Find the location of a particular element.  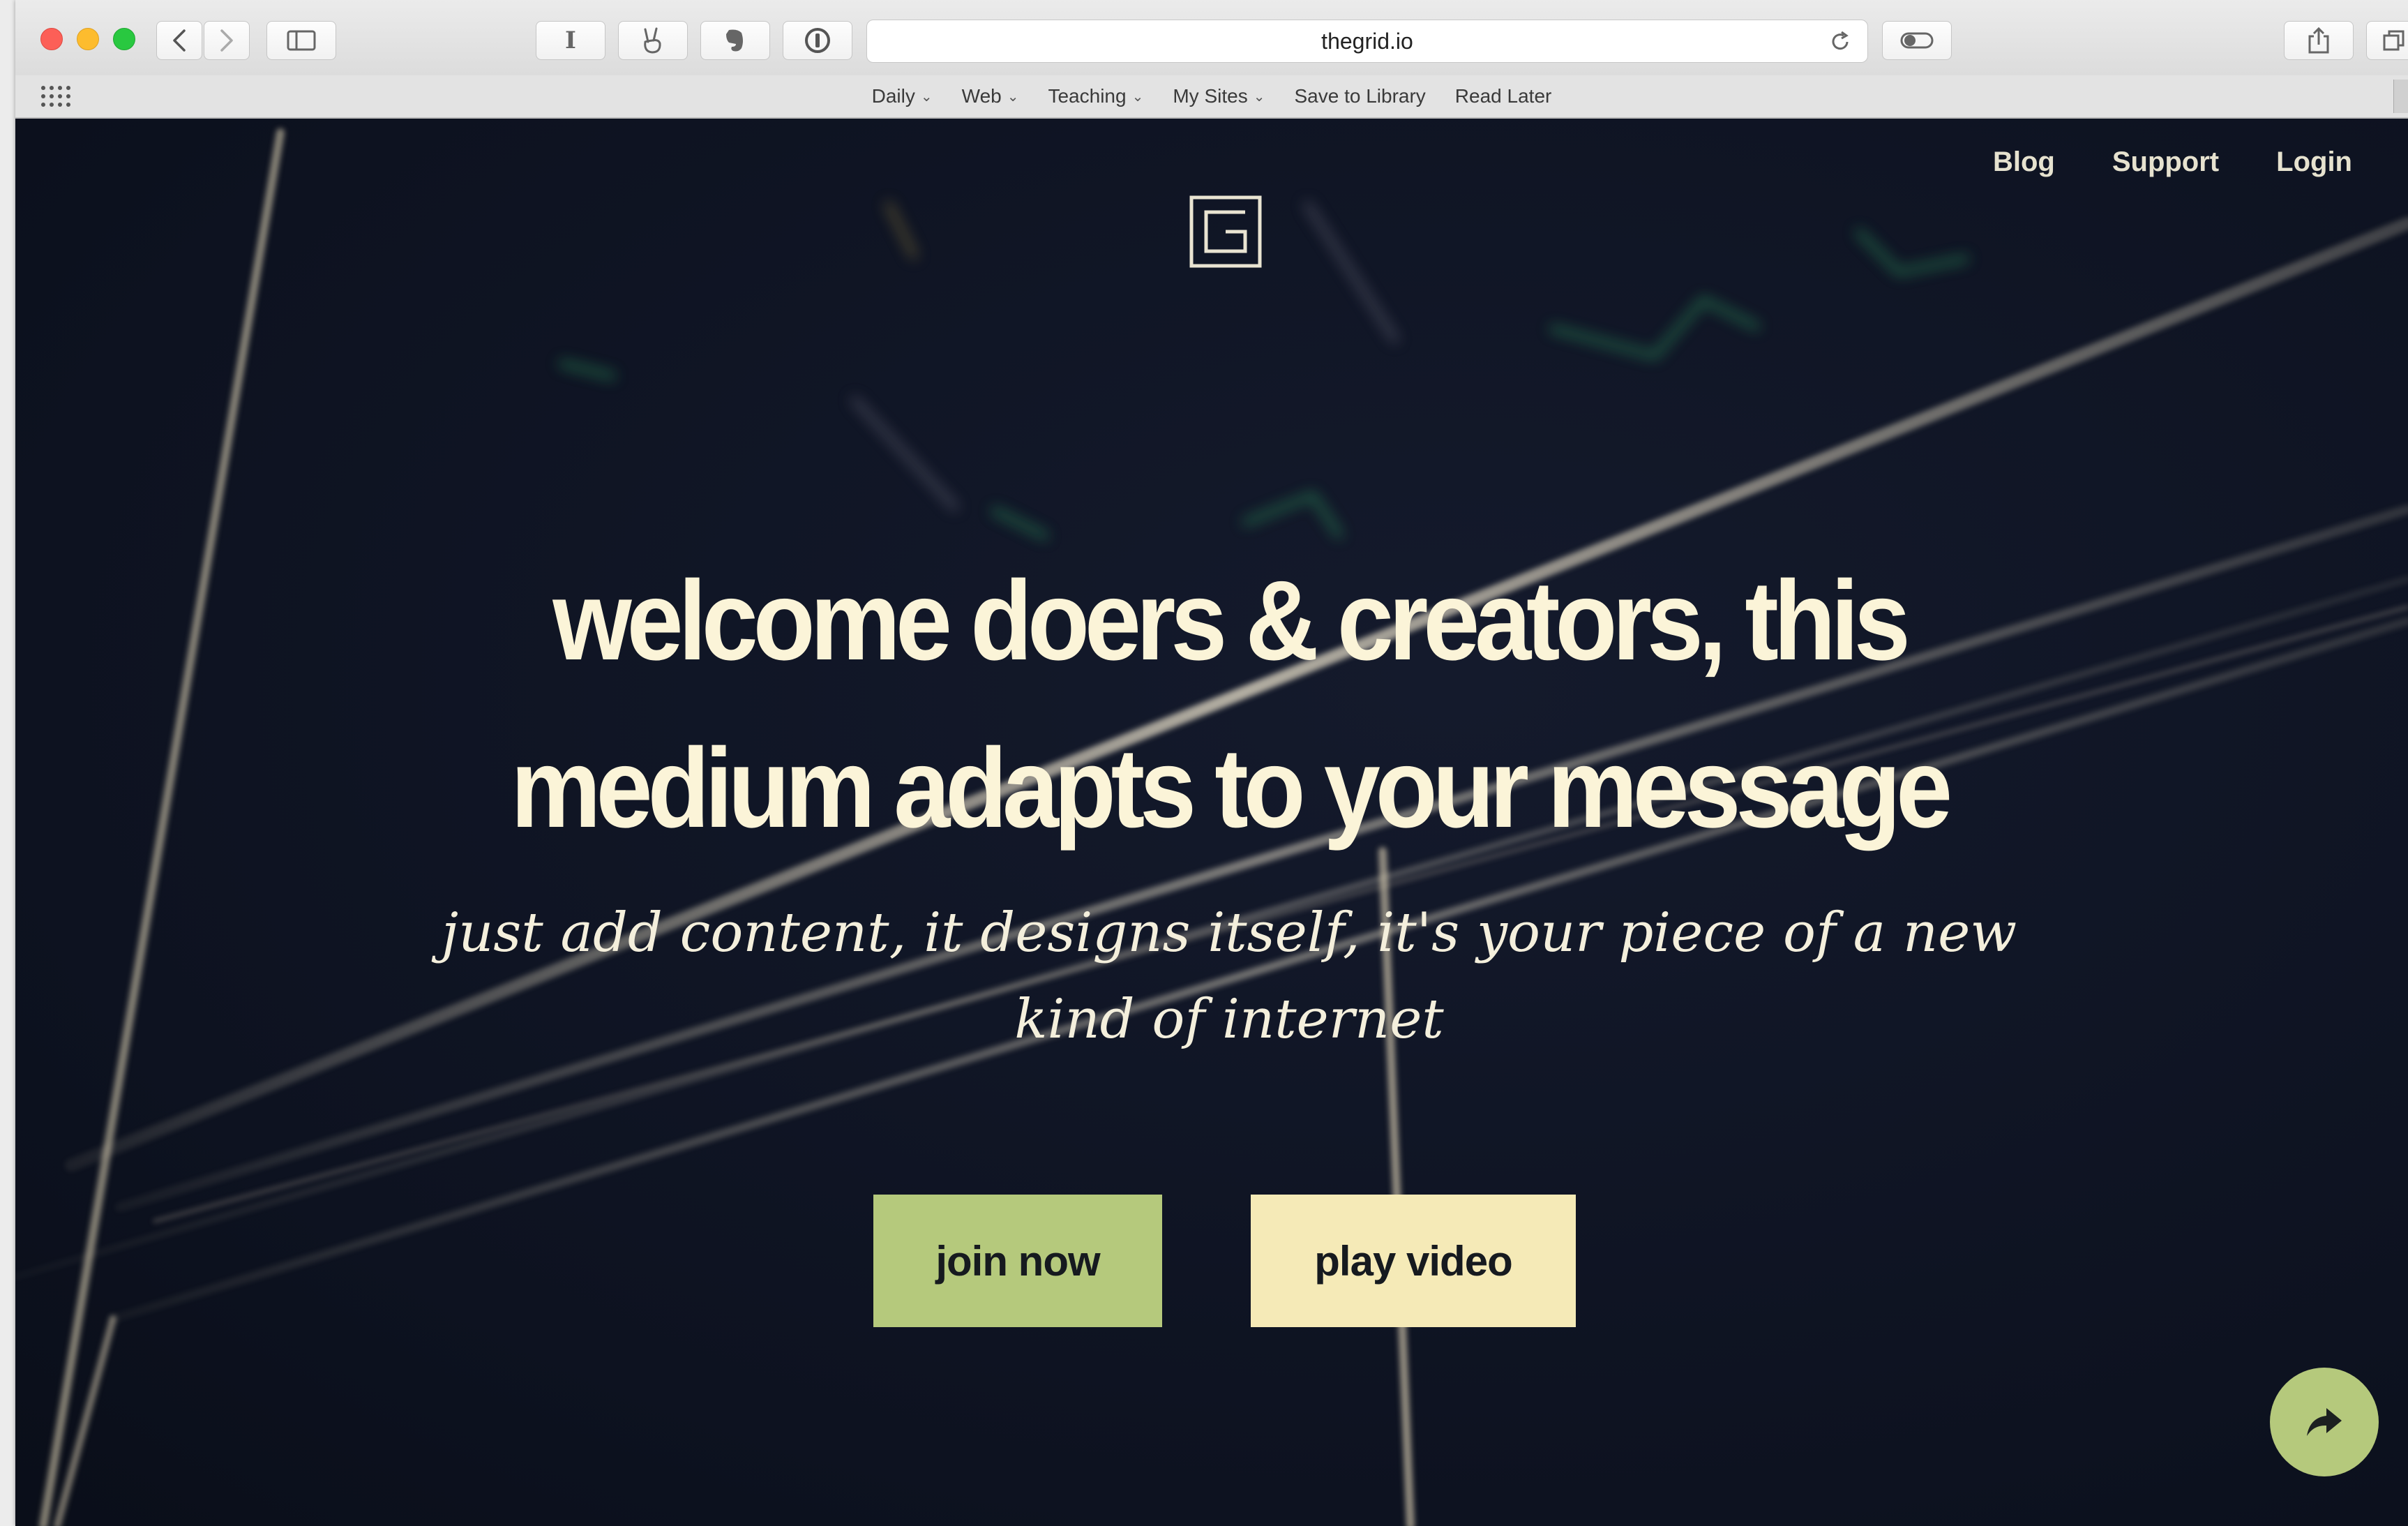

bookmark-daily: Daily ⌄ is located at coordinates (902, 96).